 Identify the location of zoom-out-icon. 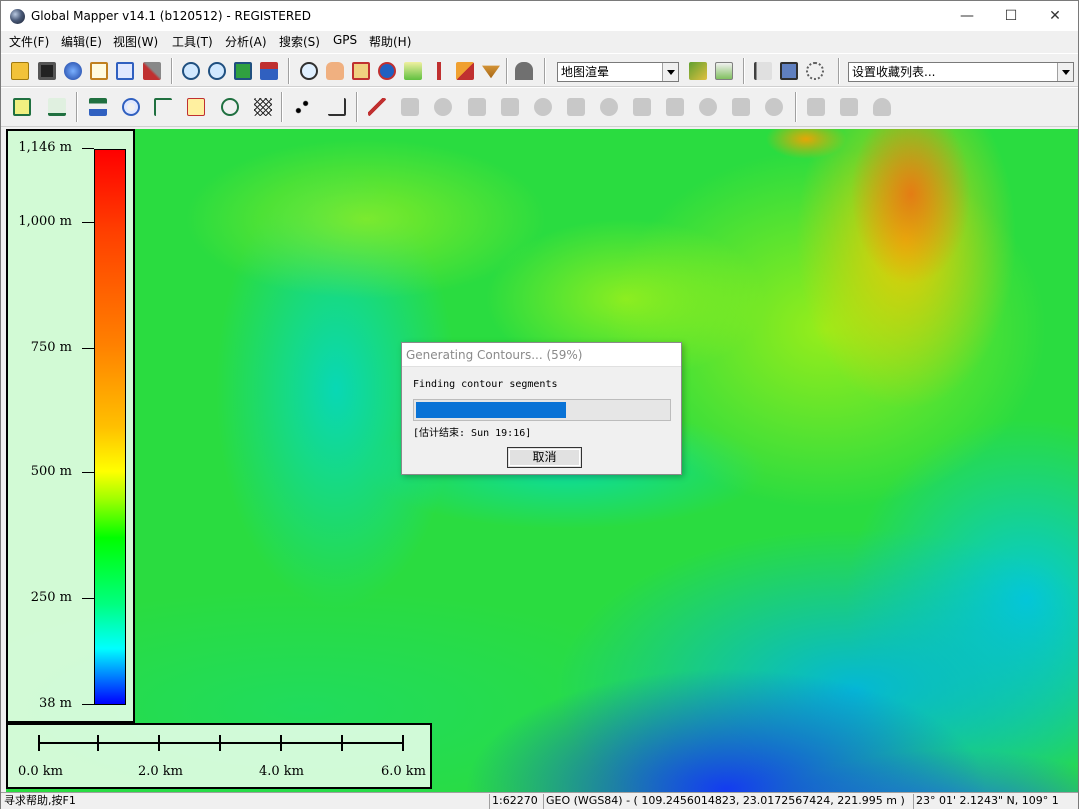
(217, 71).